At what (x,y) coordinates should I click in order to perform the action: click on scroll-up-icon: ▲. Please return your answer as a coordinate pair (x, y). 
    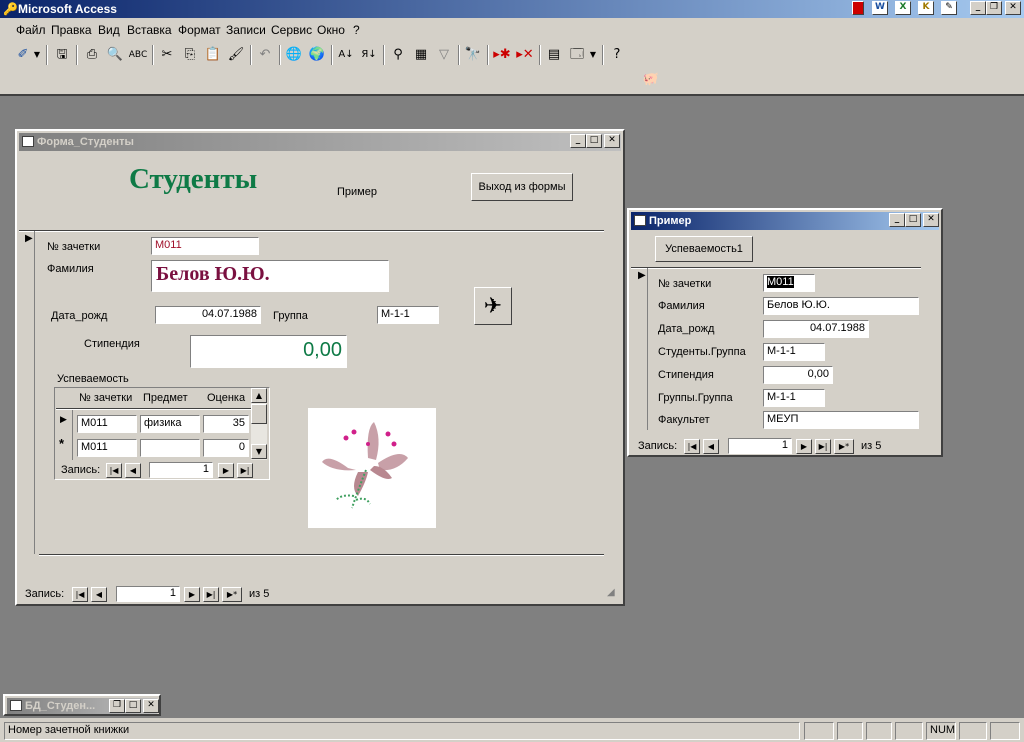
    Looking at the image, I should click on (259, 395).